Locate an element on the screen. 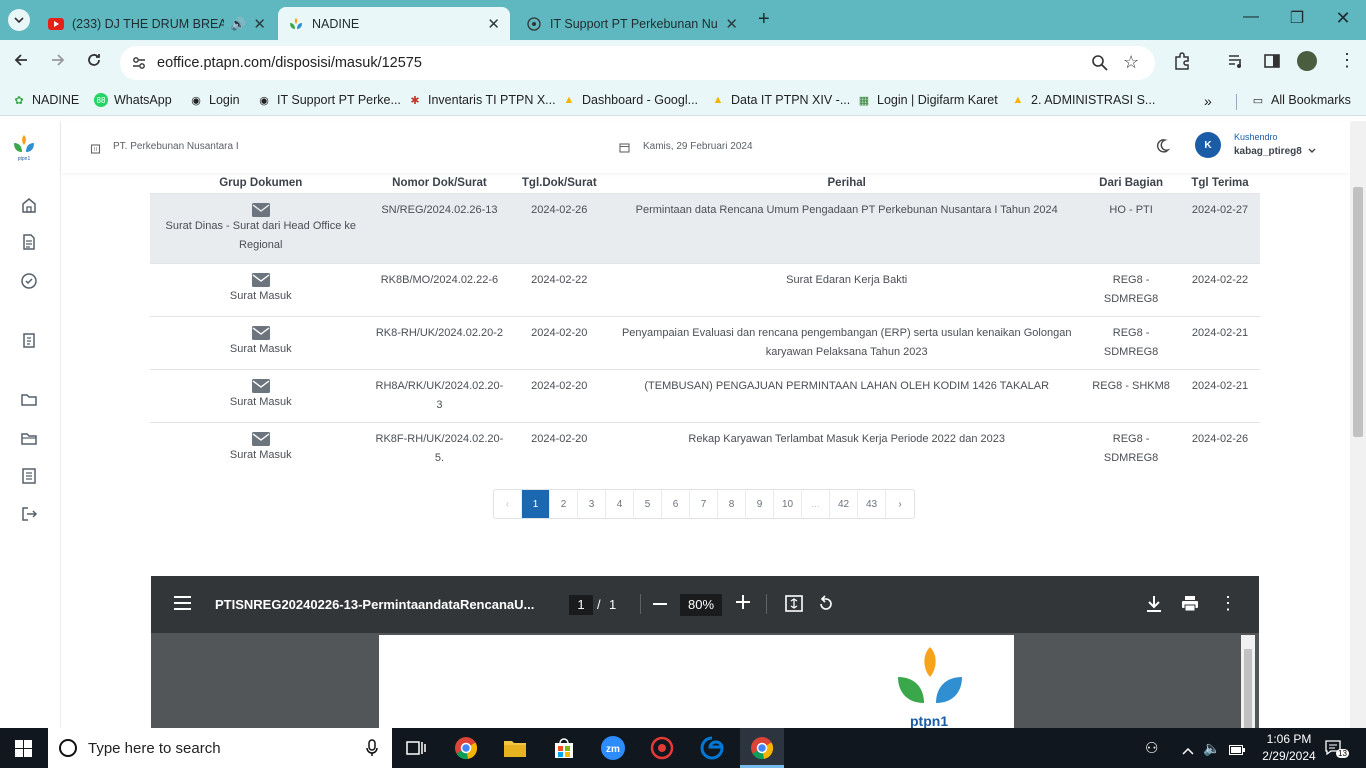 The width and height of the screenshot is (1366, 768). bookmark-item: ▦ Login | Digifarm Karet is located at coordinates (927, 100).